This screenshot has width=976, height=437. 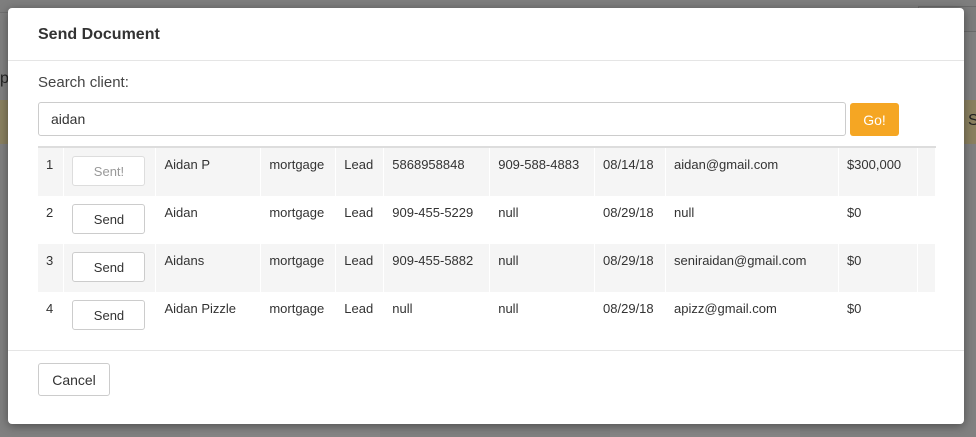 What do you see at coordinates (874, 119) in the screenshot?
I see `go-button: Go!` at bounding box center [874, 119].